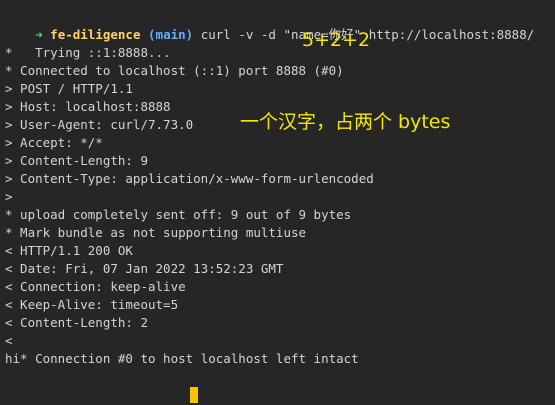 Image resolution: width=555 pixels, height=405 pixels. I want to click on output-line: < HTTP/1.1 200 OK, so click(69, 250).